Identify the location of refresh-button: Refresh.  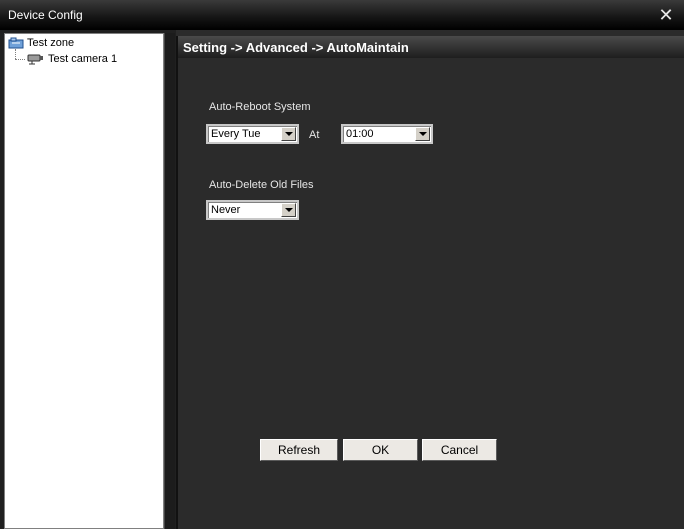
(299, 450).